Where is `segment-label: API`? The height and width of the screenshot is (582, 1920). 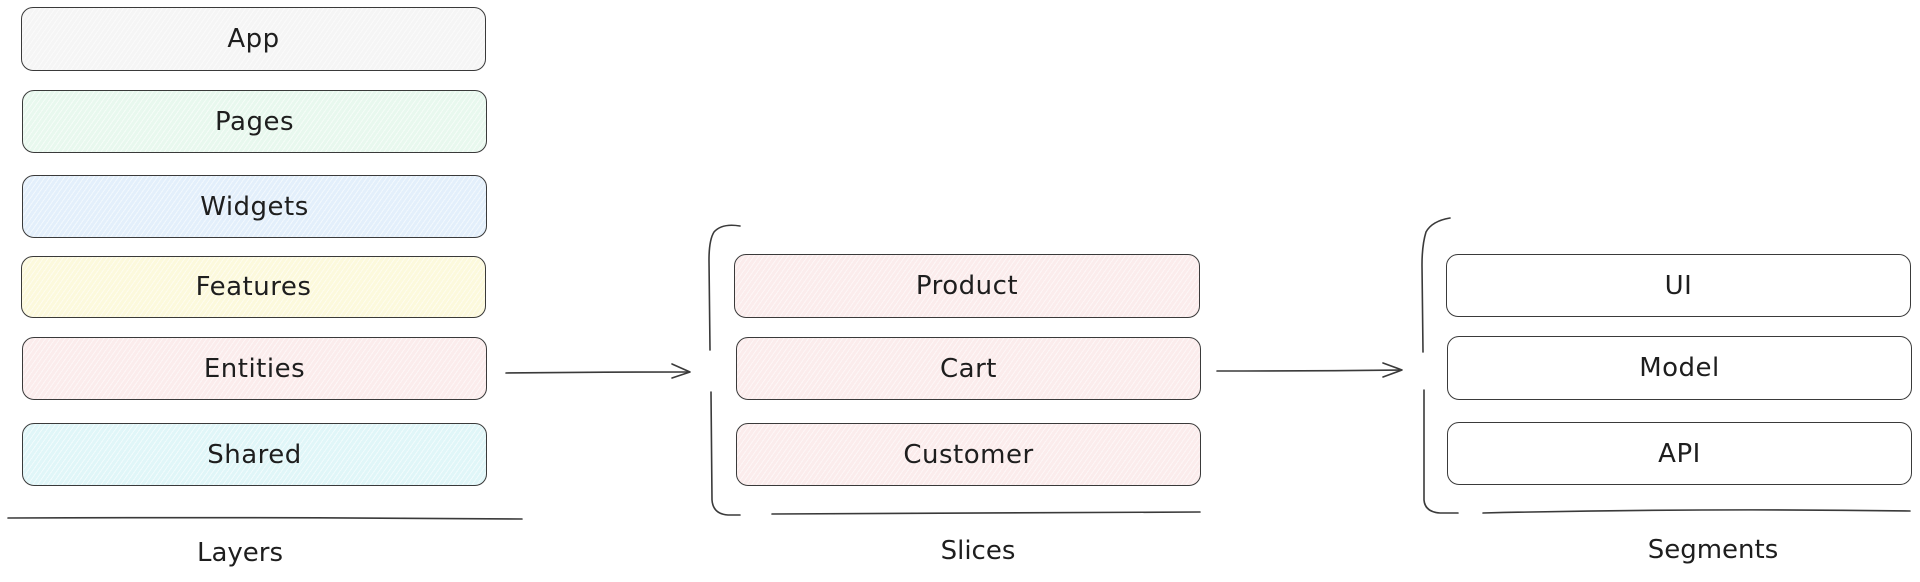 segment-label: API is located at coordinates (1679, 453).